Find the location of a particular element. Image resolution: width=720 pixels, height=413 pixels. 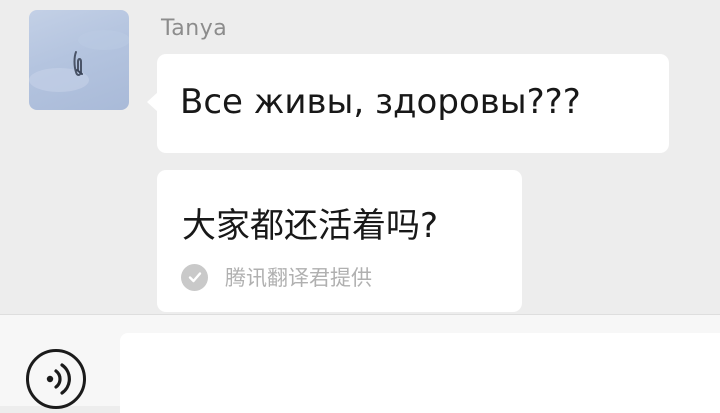

check-circle-icon is located at coordinates (194, 277).